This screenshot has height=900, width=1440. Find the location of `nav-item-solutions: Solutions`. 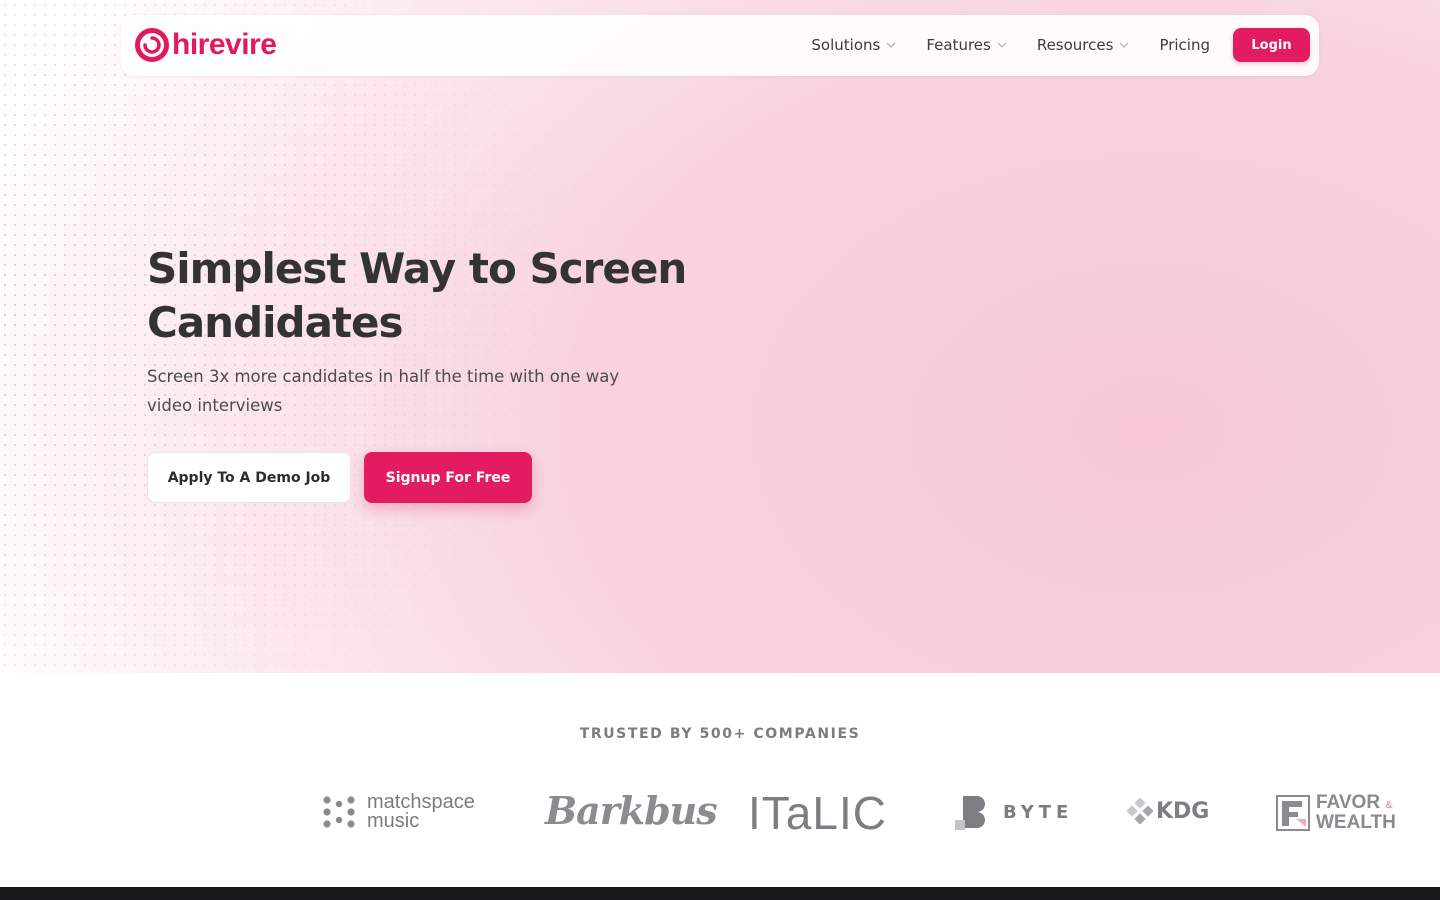

nav-item-solutions: Solutions is located at coordinates (853, 45).